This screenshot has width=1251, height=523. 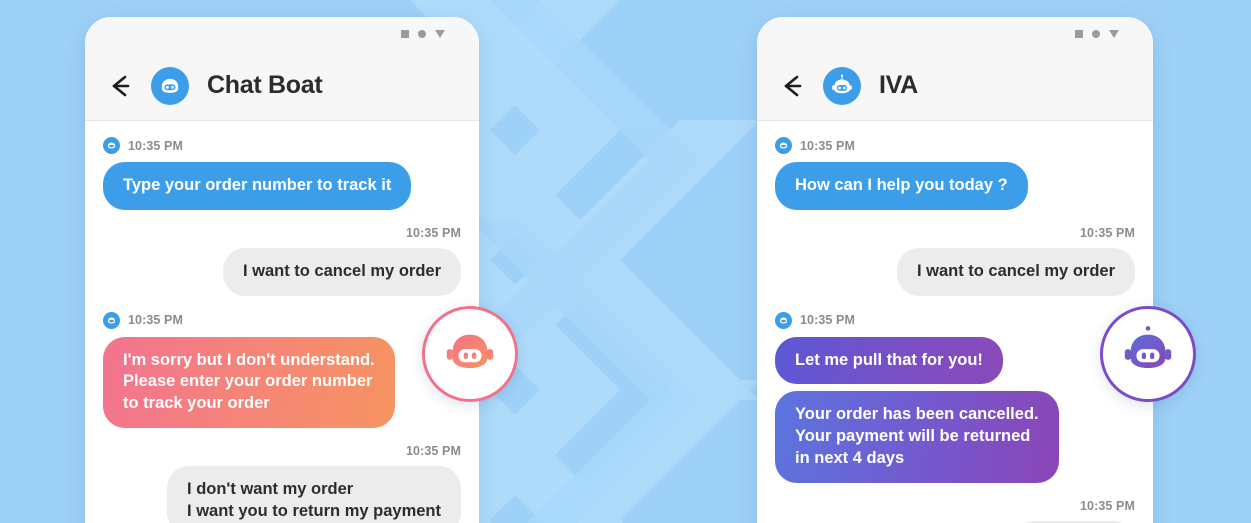 I want to click on message-bubble: Let me pull that for you!, so click(x=889, y=360).